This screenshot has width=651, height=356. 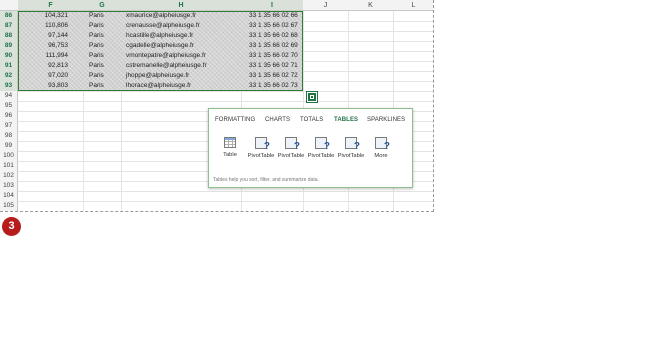 What do you see at coordinates (158, 86) in the screenshot?
I see `cell-email: lhorace@alpheiusge.fr` at bounding box center [158, 86].